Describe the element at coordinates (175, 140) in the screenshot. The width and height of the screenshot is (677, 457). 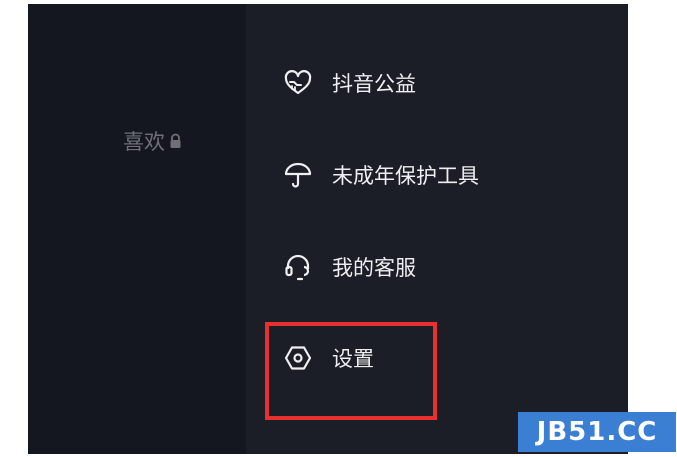
I see `lock-icon` at that location.